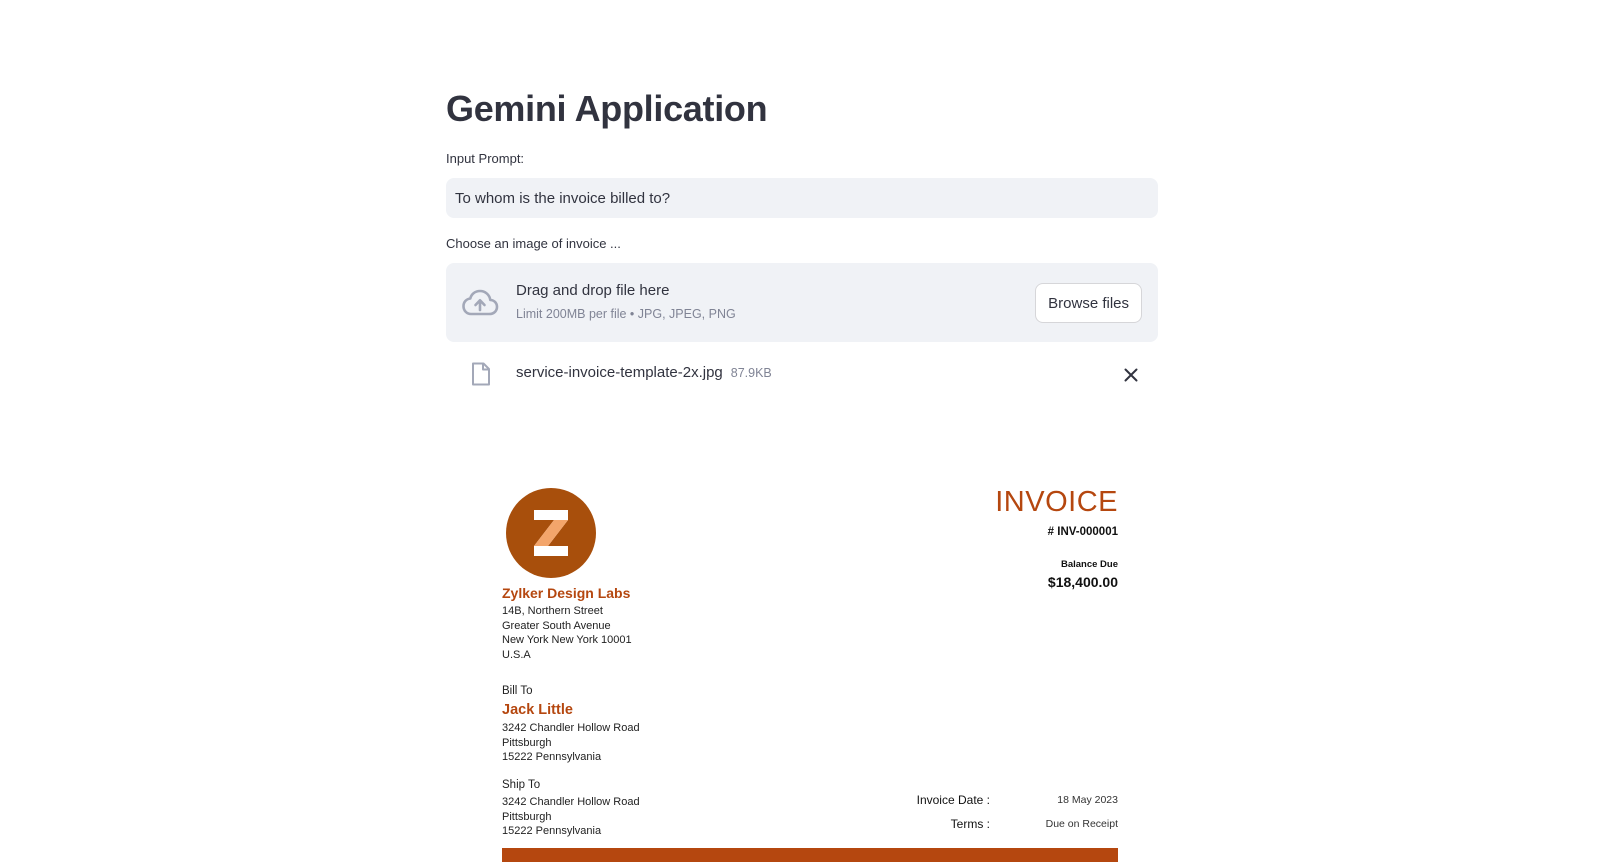  What do you see at coordinates (626, 314) in the screenshot?
I see `dropzone-limit-text: Limit 200MB per file • JPG, JPEG, PNG` at bounding box center [626, 314].